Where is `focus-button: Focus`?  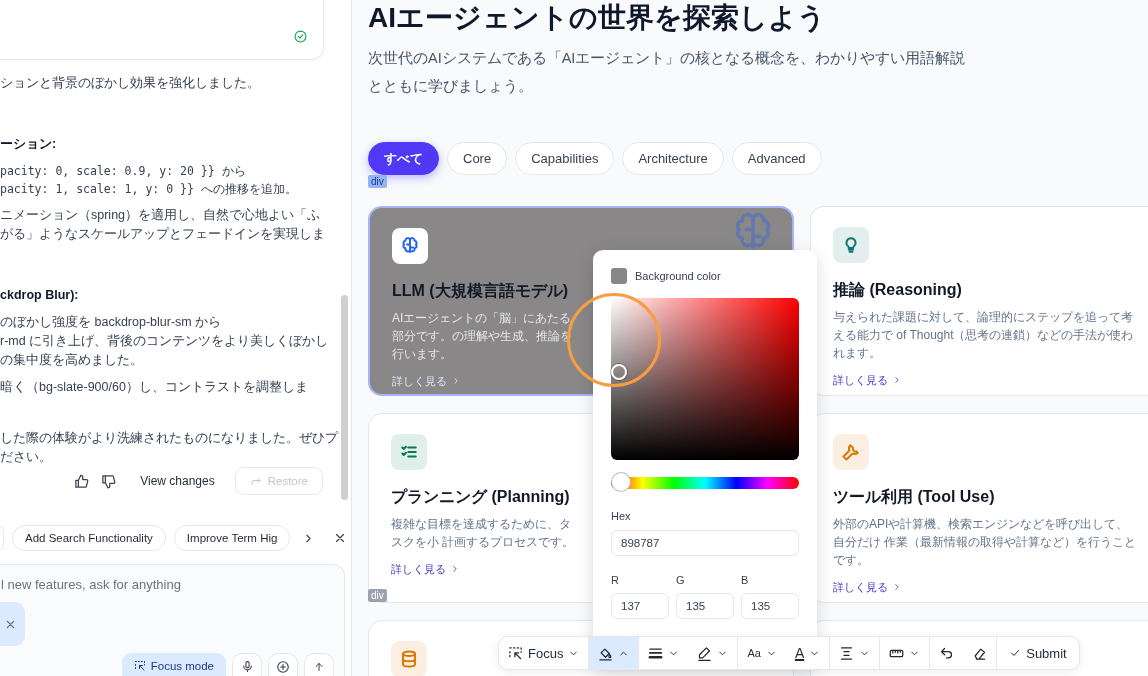 focus-button: Focus is located at coordinates (544, 653).